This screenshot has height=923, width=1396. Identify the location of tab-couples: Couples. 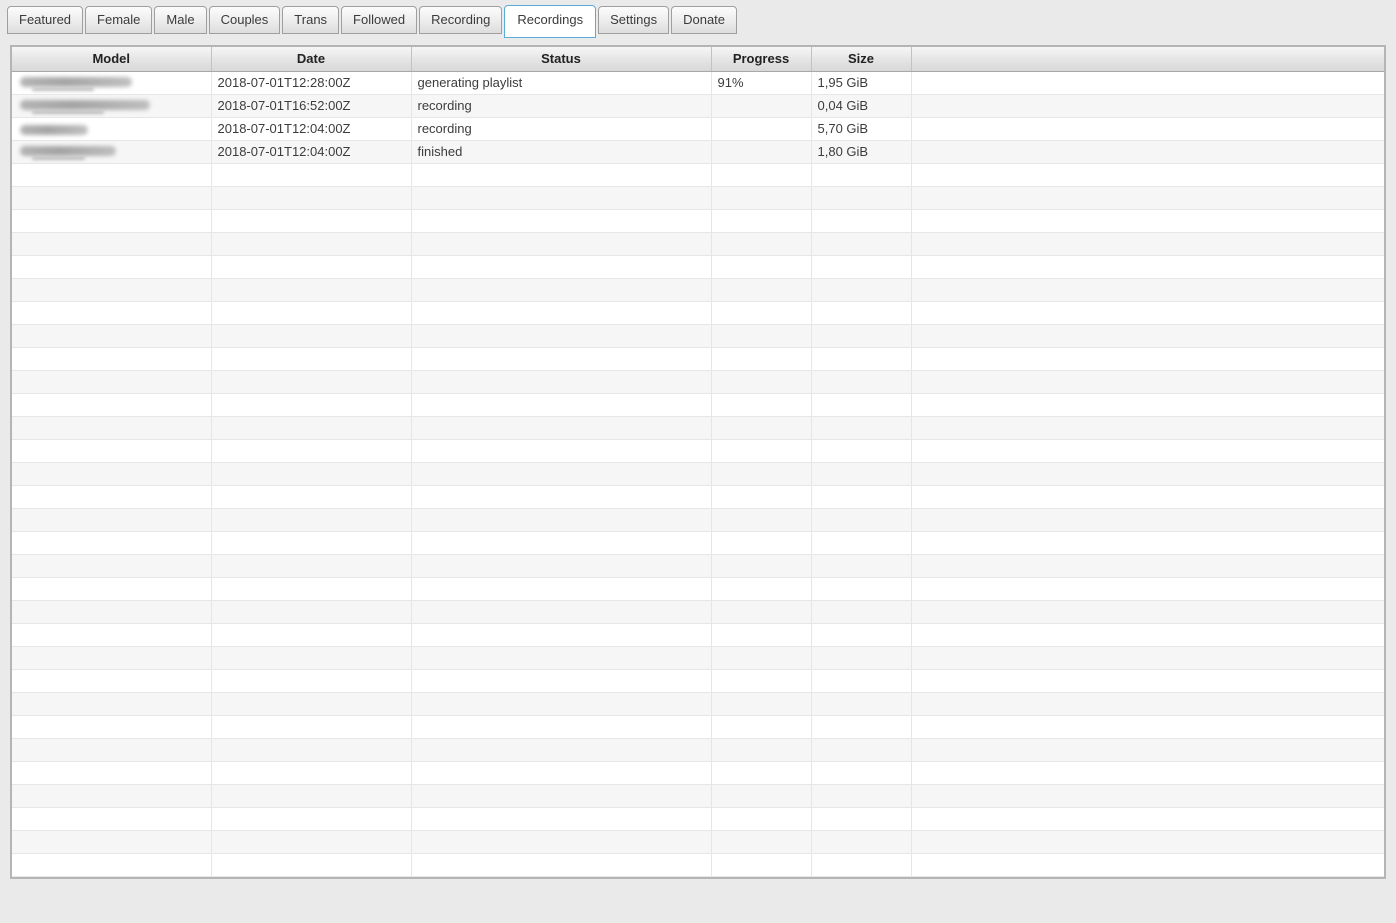
(244, 20).